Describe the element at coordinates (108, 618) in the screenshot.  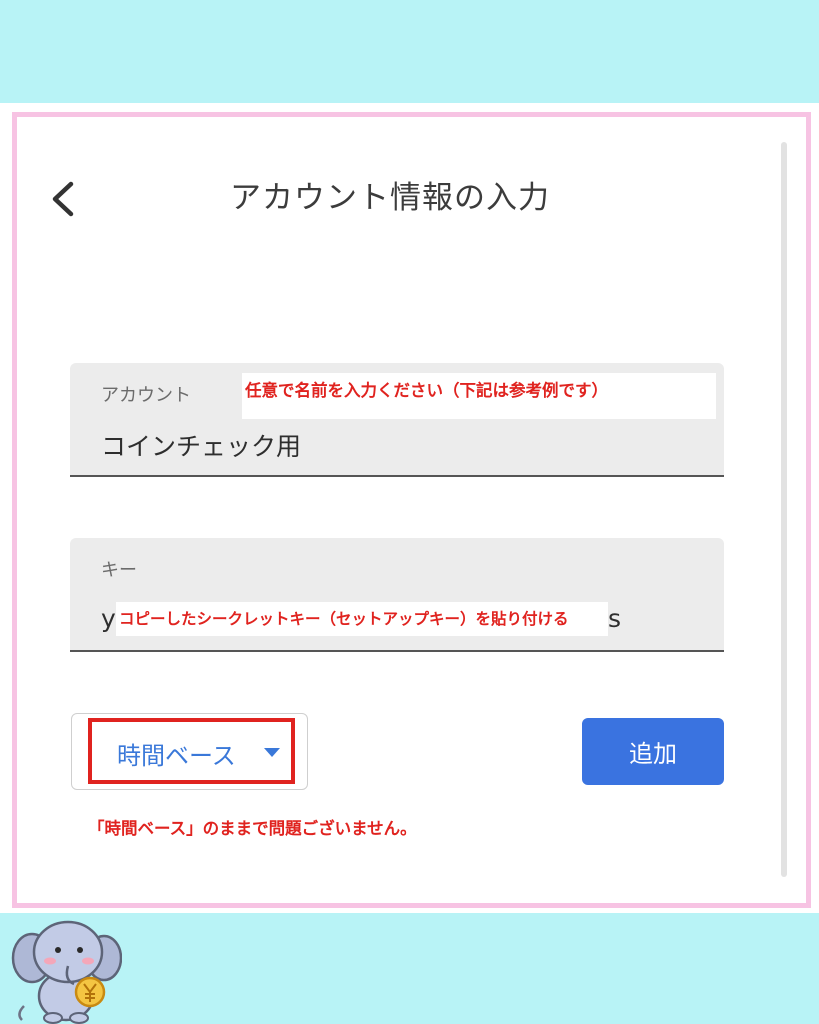
I see `key-value-prefix: y` at that location.